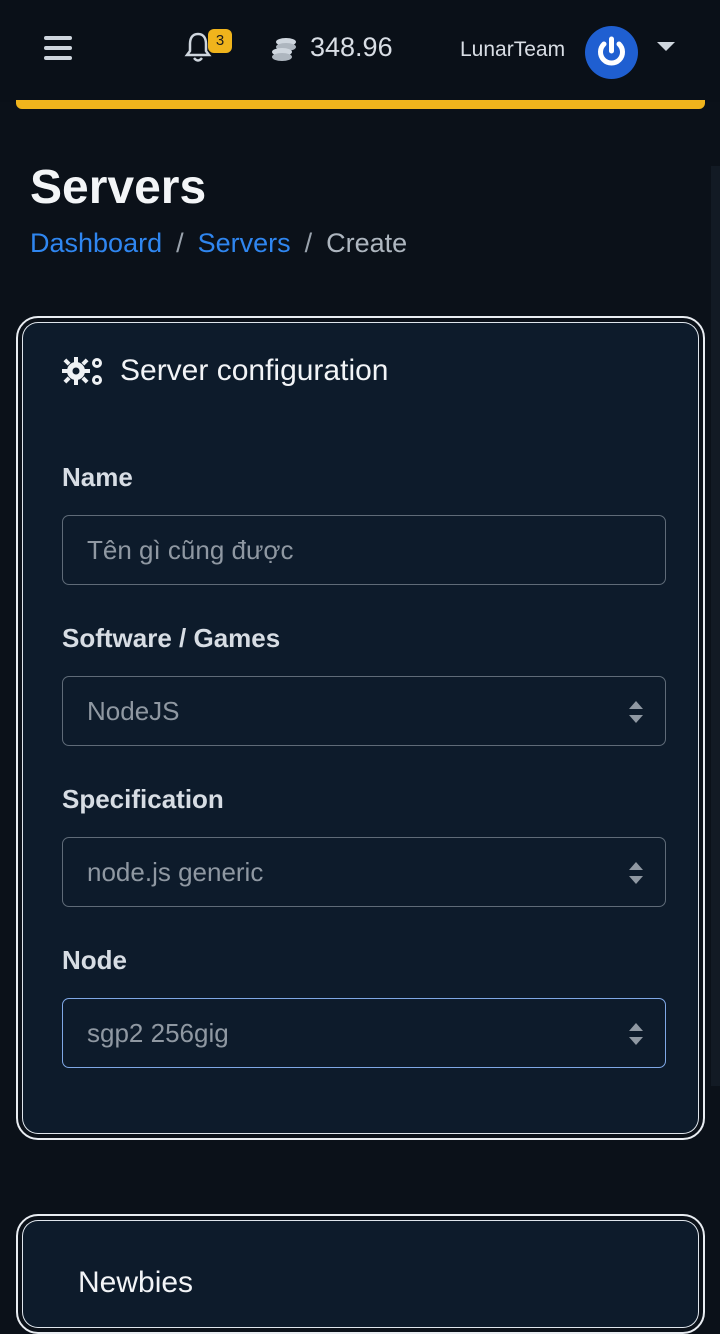  What do you see at coordinates (364, 872) in the screenshot?
I see `specification-select: node.js generic` at bounding box center [364, 872].